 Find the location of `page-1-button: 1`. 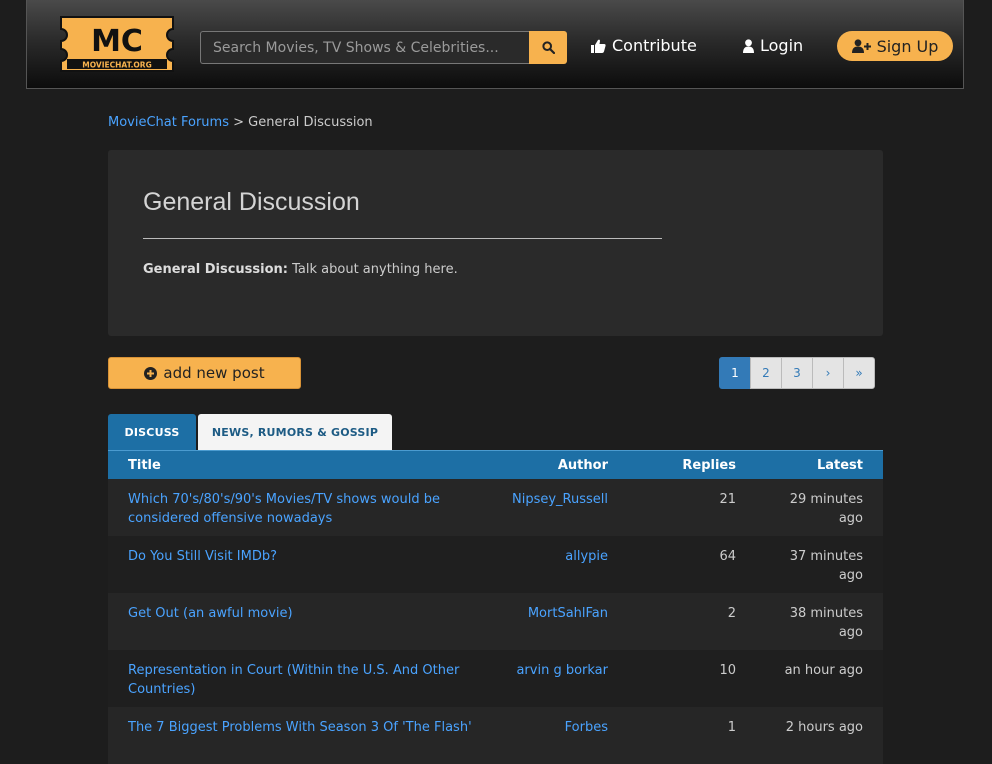

page-1-button: 1 is located at coordinates (735, 373).